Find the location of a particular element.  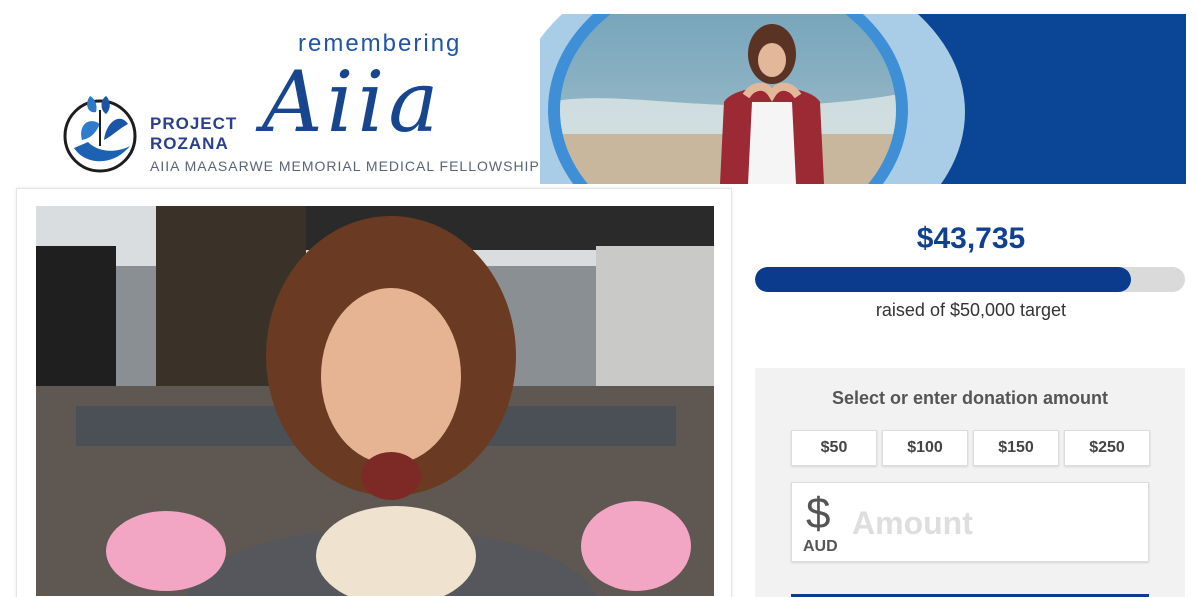

dollar-sign-icon: $ is located at coordinates (818, 513).